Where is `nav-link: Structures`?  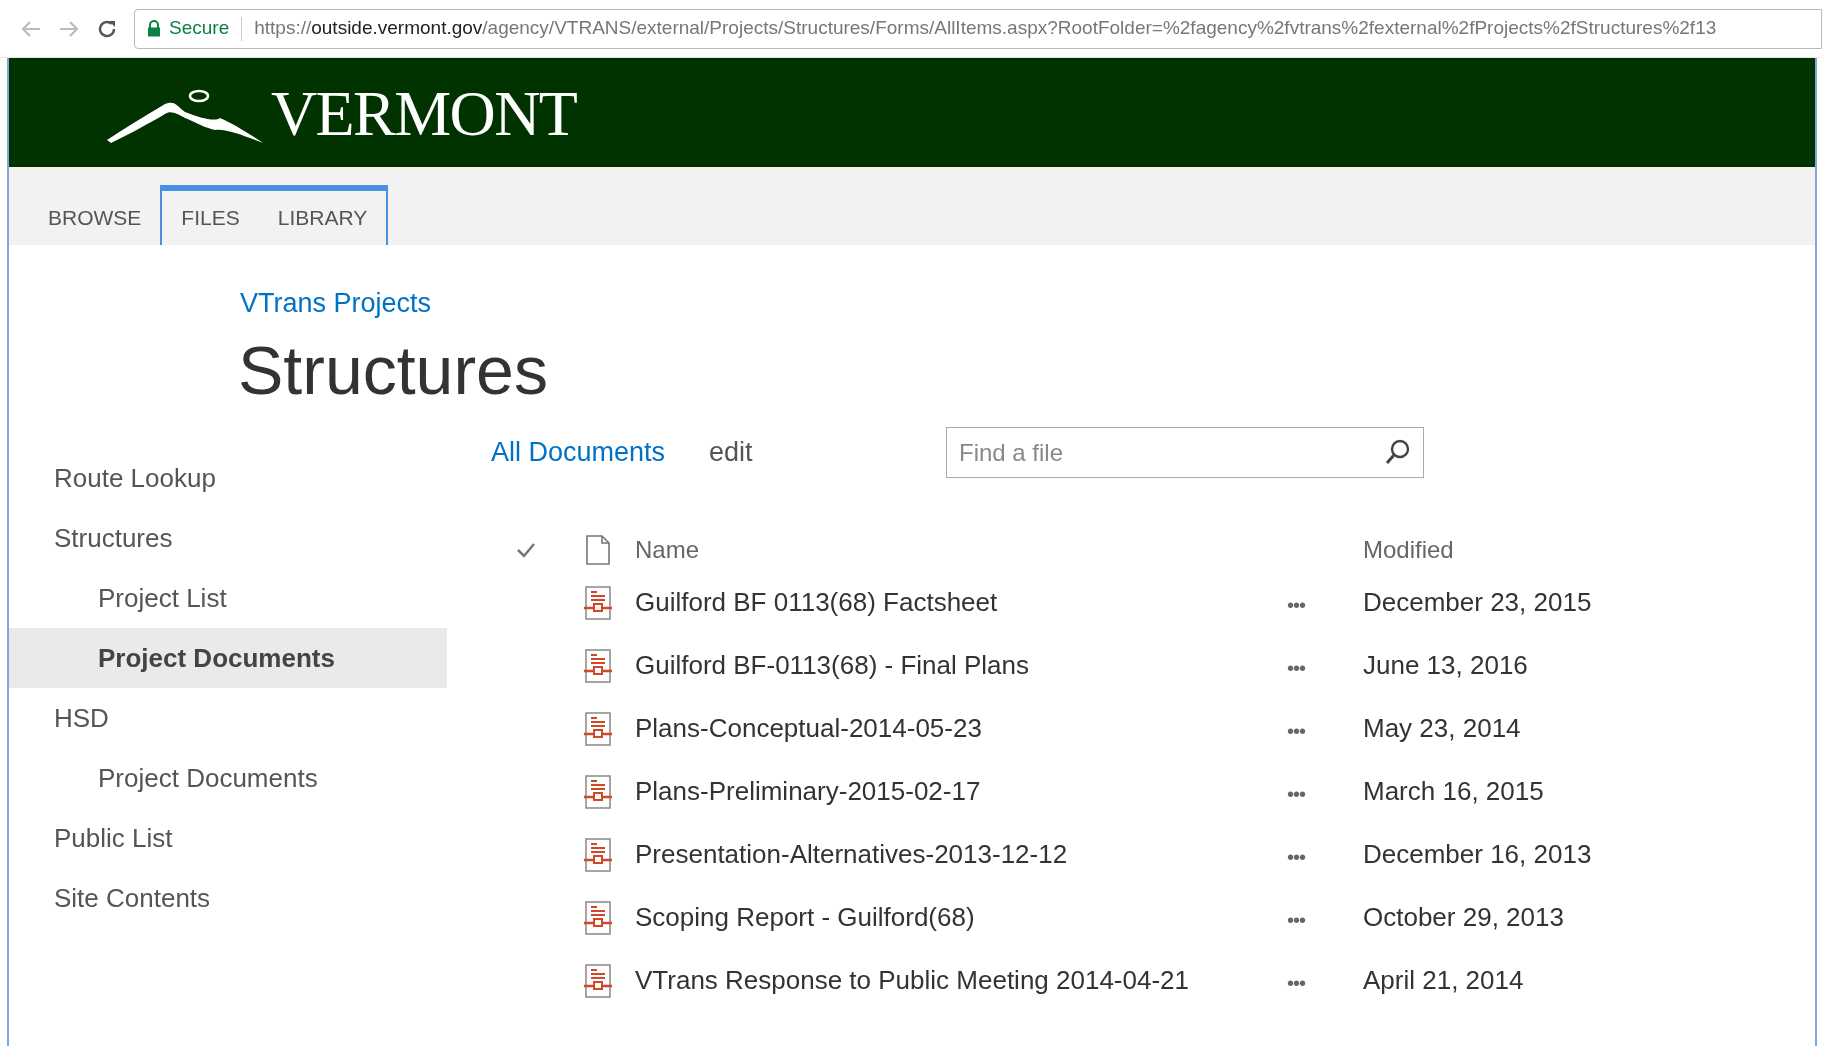 nav-link: Structures is located at coordinates (228, 538).